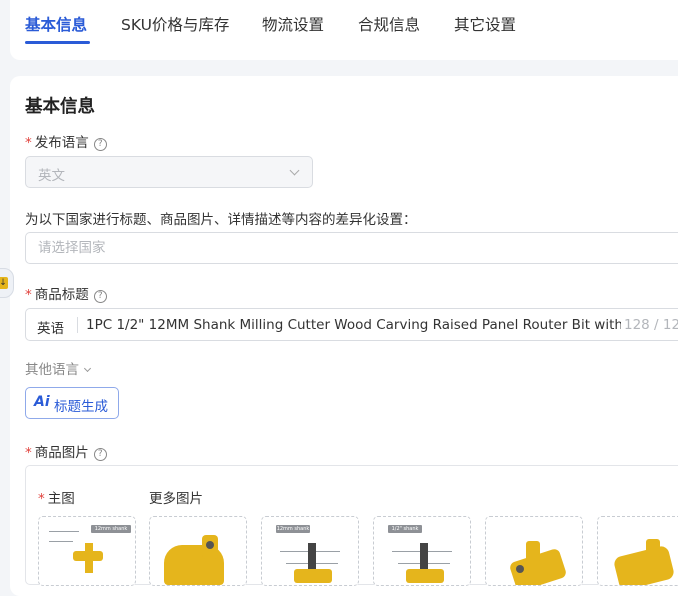 This screenshot has height=596, width=678. Describe the element at coordinates (52, 370) in the screenshot. I see `other-languages-label: 其他语言` at that location.